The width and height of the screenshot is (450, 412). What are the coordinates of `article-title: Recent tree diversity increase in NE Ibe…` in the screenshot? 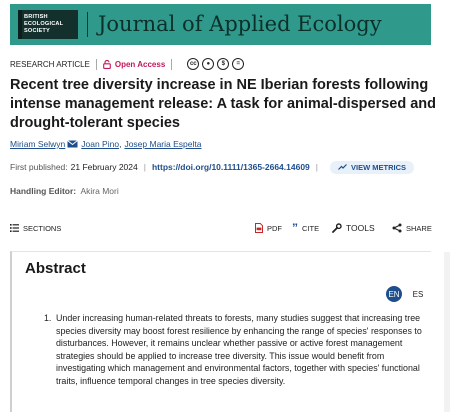 It's located at (223, 104).